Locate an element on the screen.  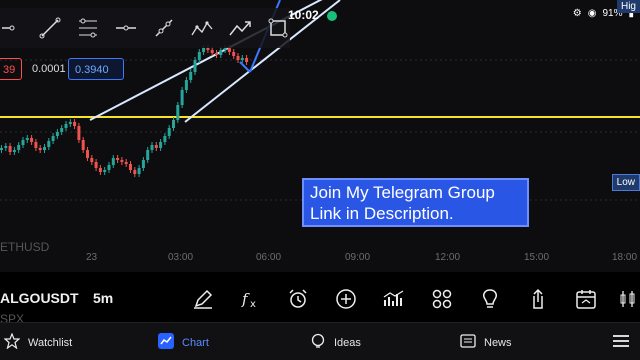
nav-watchlist: Watchlist is located at coordinates (37, 342).